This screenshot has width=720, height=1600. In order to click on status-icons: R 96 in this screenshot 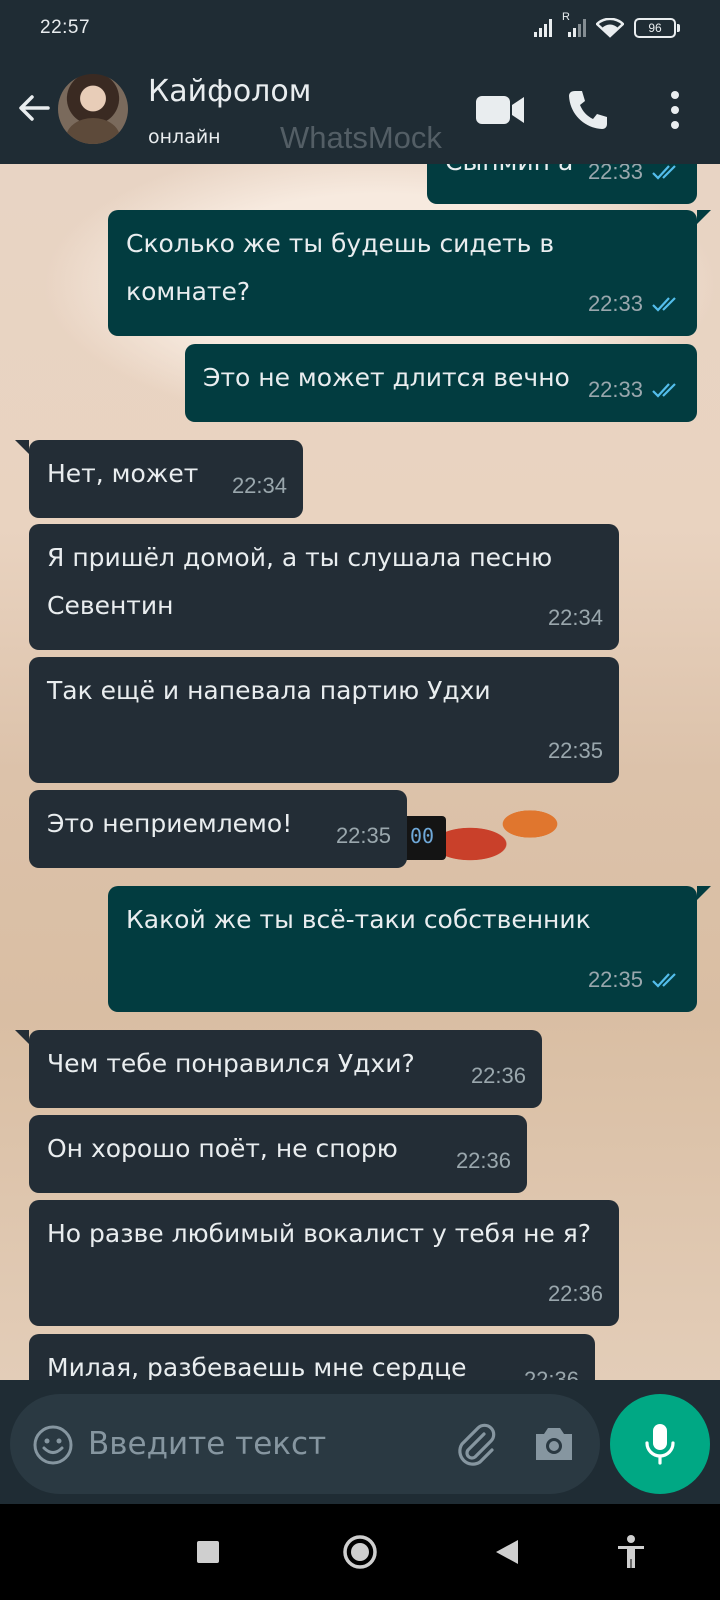, I will do `click(607, 24)`.